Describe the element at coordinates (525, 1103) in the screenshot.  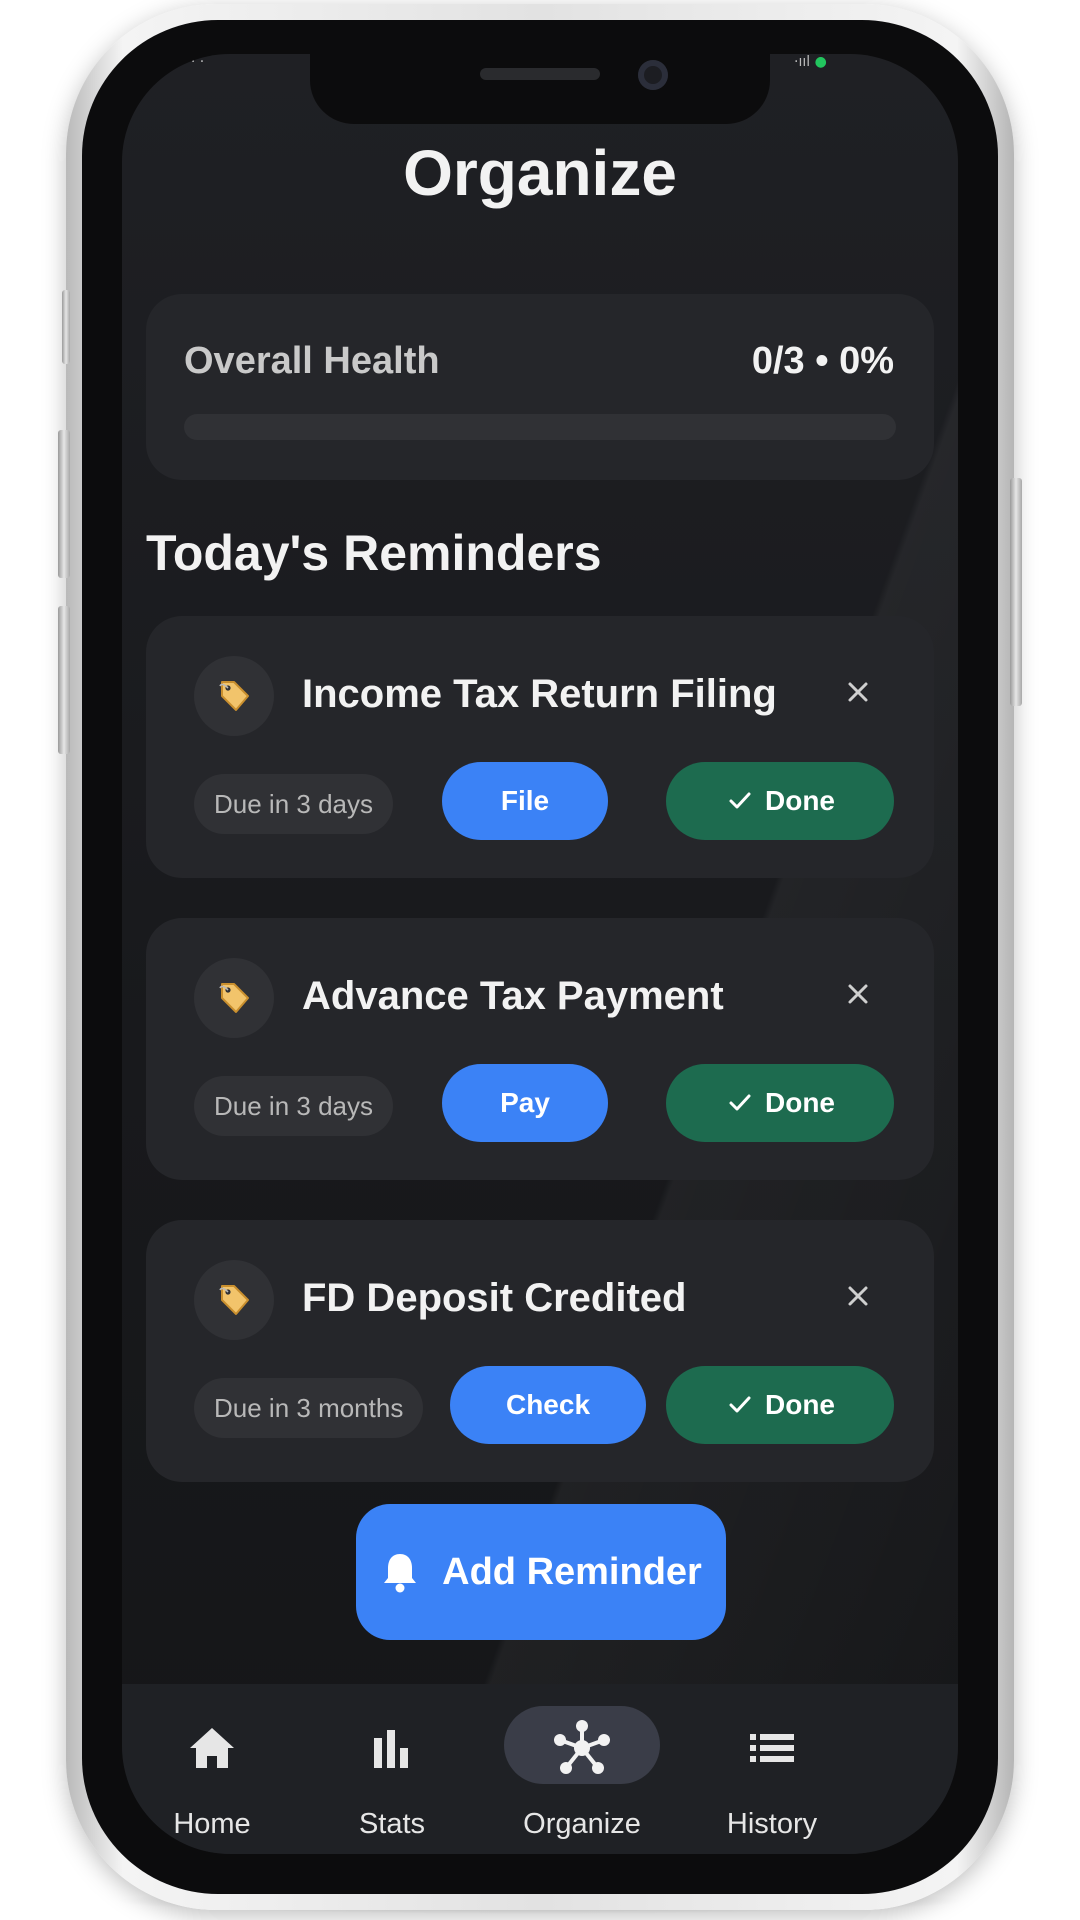
I see `pay-button: Pay` at that location.